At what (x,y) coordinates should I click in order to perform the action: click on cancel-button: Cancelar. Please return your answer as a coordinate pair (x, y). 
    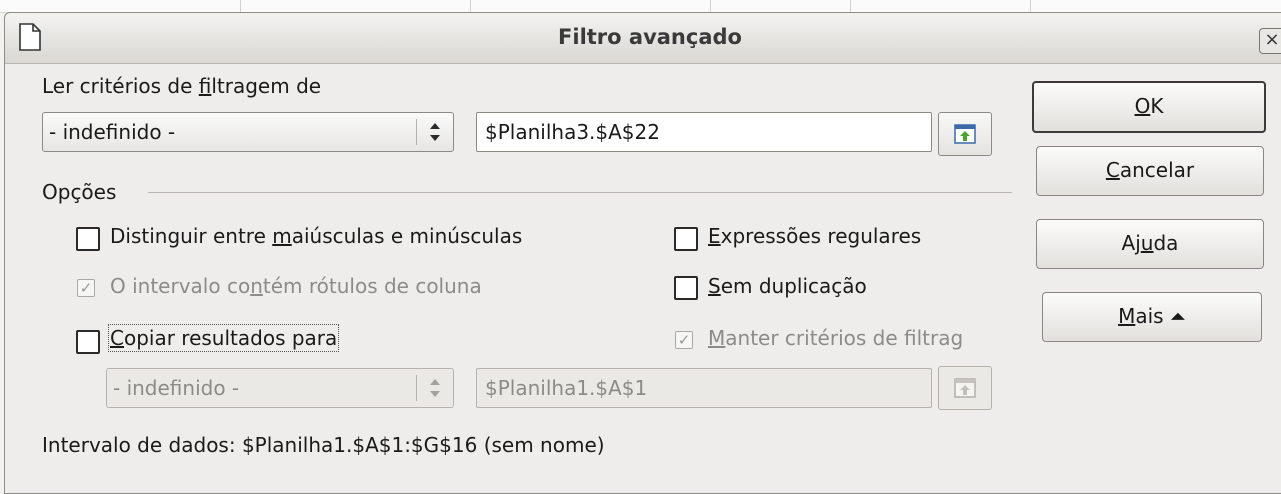
    Looking at the image, I should click on (1150, 171).